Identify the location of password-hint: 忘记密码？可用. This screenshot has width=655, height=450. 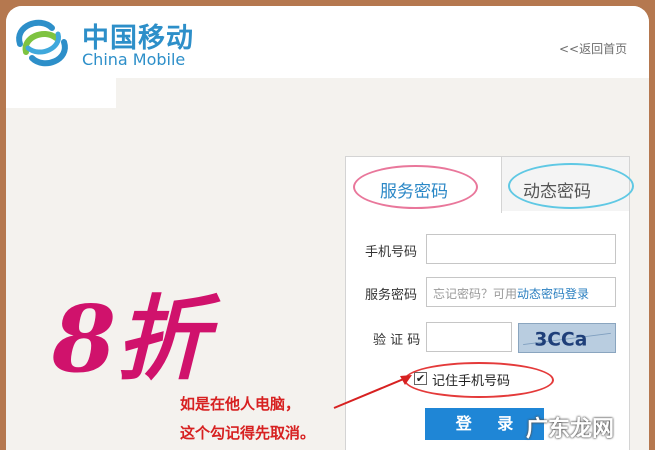
(475, 294).